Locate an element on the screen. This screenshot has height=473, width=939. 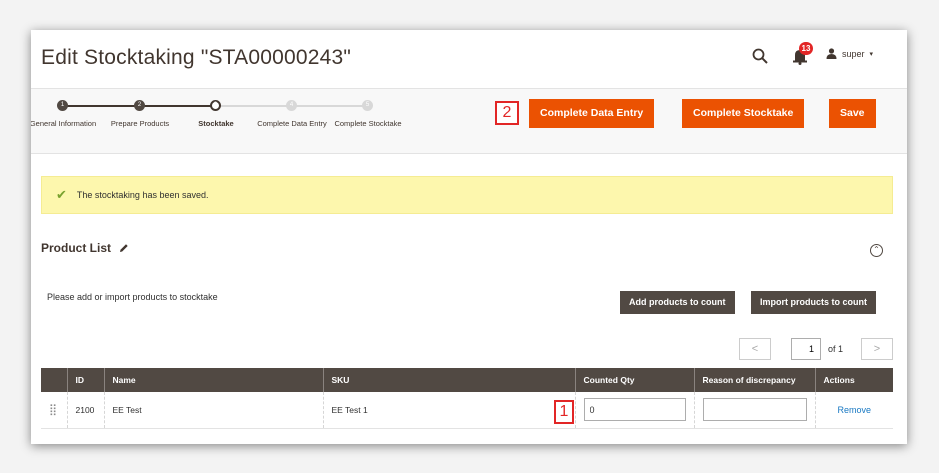
cell-actions: Remove is located at coordinates (853, 410).